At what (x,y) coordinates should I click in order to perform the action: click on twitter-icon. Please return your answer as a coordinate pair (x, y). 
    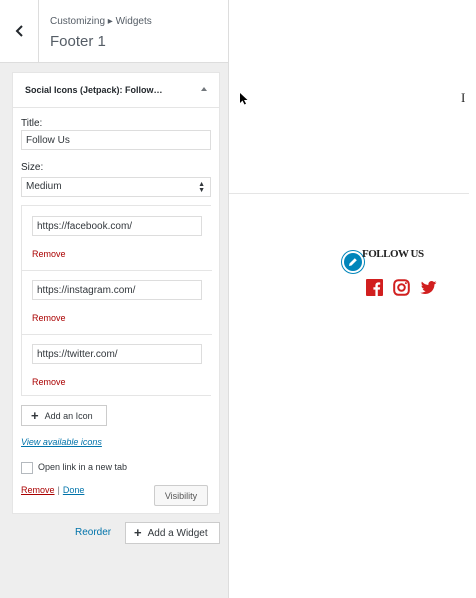
    Looking at the image, I should click on (428, 287).